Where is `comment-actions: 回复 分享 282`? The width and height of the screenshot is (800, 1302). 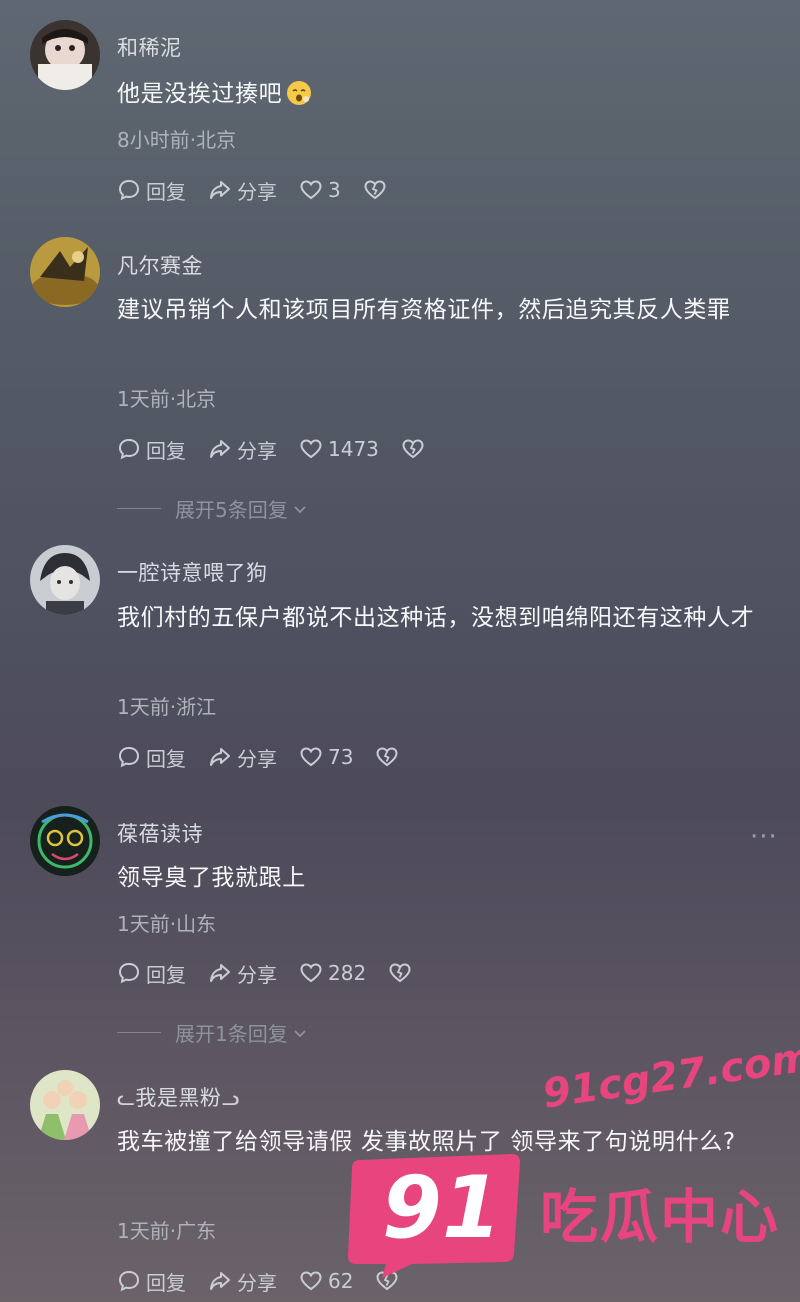 comment-actions: 回复 分享 282 is located at coordinates (275, 973).